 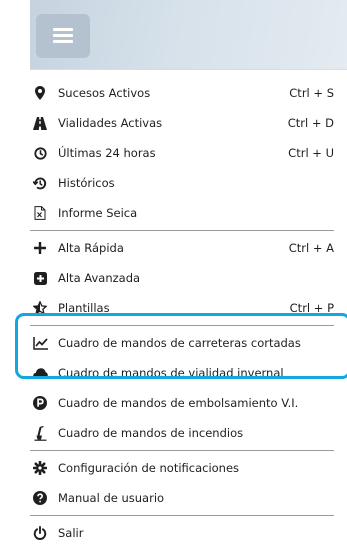 What do you see at coordinates (311, 248) in the screenshot?
I see `shortcut-text: Ctrl + A` at bounding box center [311, 248].